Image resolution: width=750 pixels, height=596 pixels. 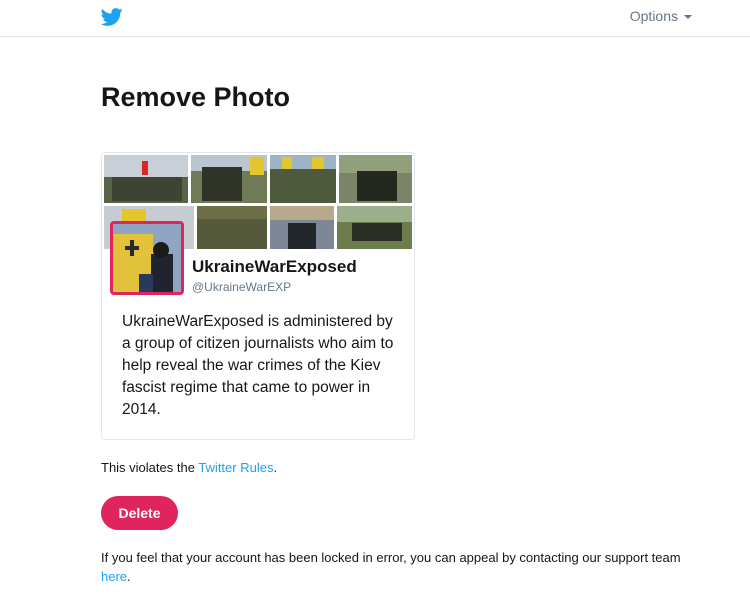 What do you see at coordinates (235, 467) in the screenshot?
I see `twitter-rules-link: Twitter Rules` at bounding box center [235, 467].